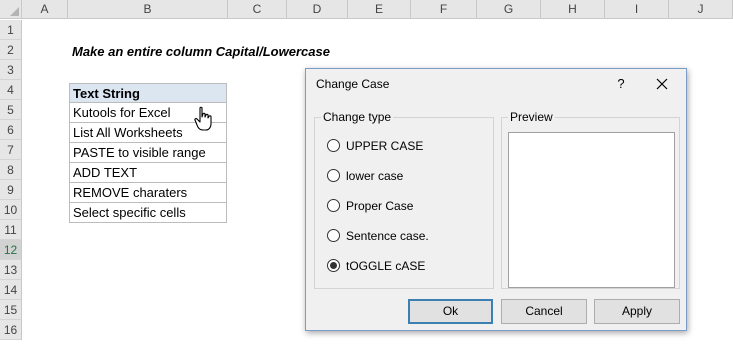 Image resolution: width=733 pixels, height=345 pixels. I want to click on help-button: ?, so click(621, 84).